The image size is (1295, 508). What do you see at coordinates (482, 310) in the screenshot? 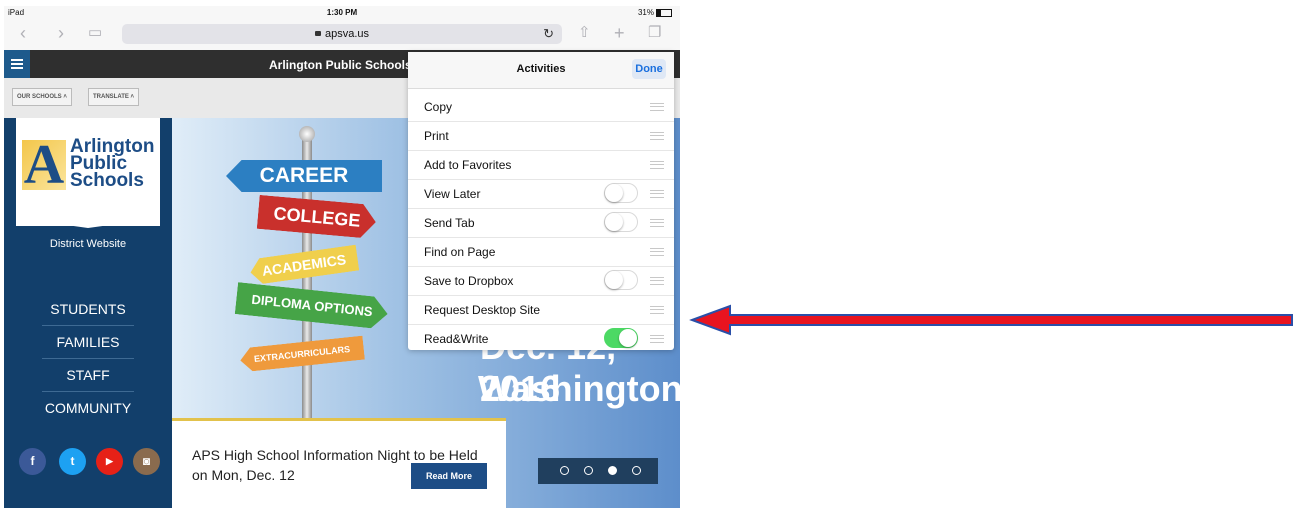
I see `activity-label: Request Desktop Site` at bounding box center [482, 310].